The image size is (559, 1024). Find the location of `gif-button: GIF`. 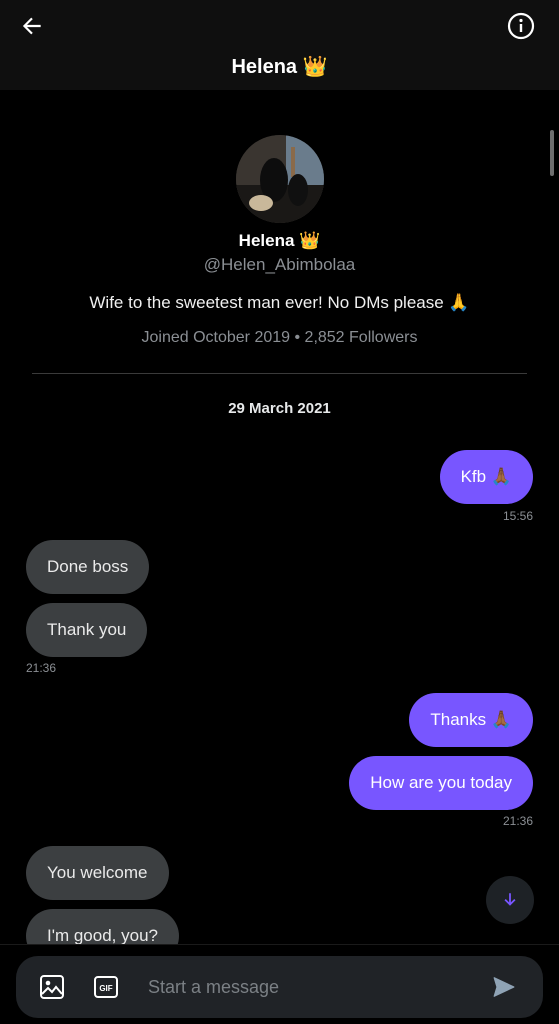

gif-button: GIF is located at coordinates (106, 987).